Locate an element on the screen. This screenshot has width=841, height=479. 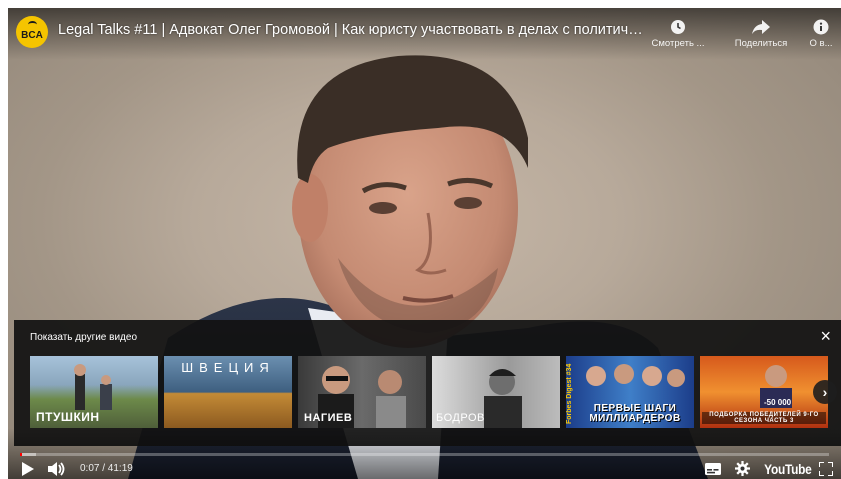
volume-button is located at coordinates (57, 468).